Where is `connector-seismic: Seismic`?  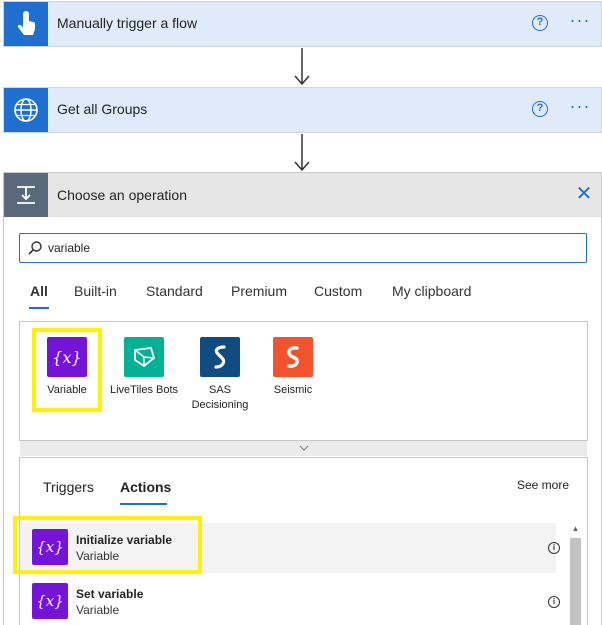
connector-seismic: Seismic is located at coordinates (293, 367).